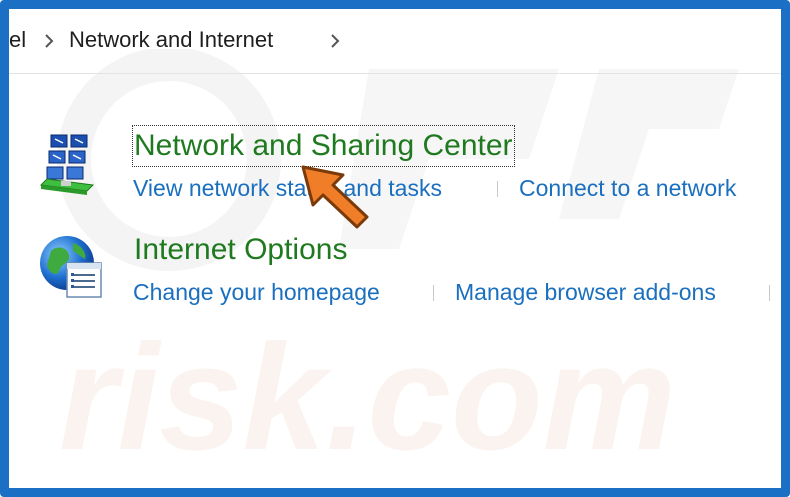 The image size is (790, 497). Describe the element at coordinates (71, 267) in the screenshot. I see `internet-options-icon` at that location.